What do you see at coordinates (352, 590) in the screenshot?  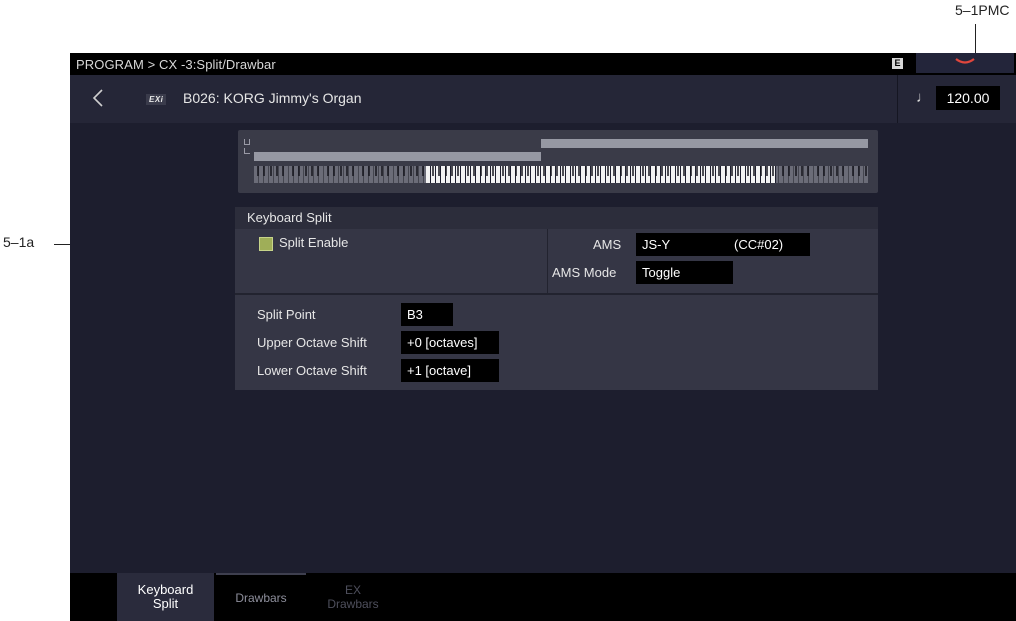 I see `tab-label: EX` at bounding box center [352, 590].